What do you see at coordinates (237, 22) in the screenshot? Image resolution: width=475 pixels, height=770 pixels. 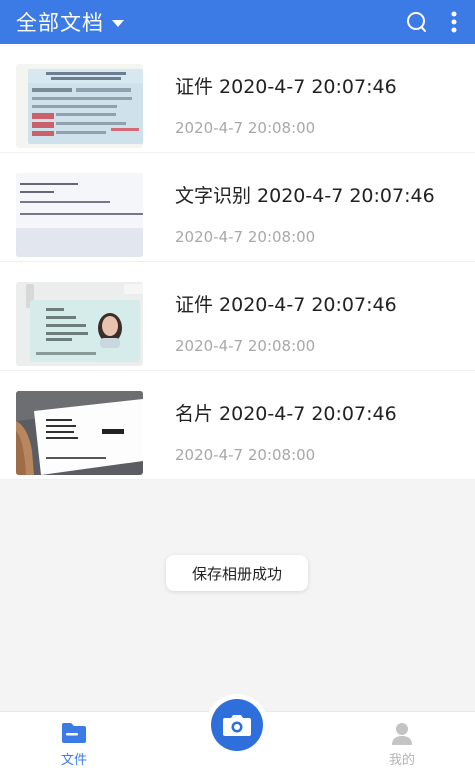 I see `top-app-bar: 全部文档` at bounding box center [237, 22].